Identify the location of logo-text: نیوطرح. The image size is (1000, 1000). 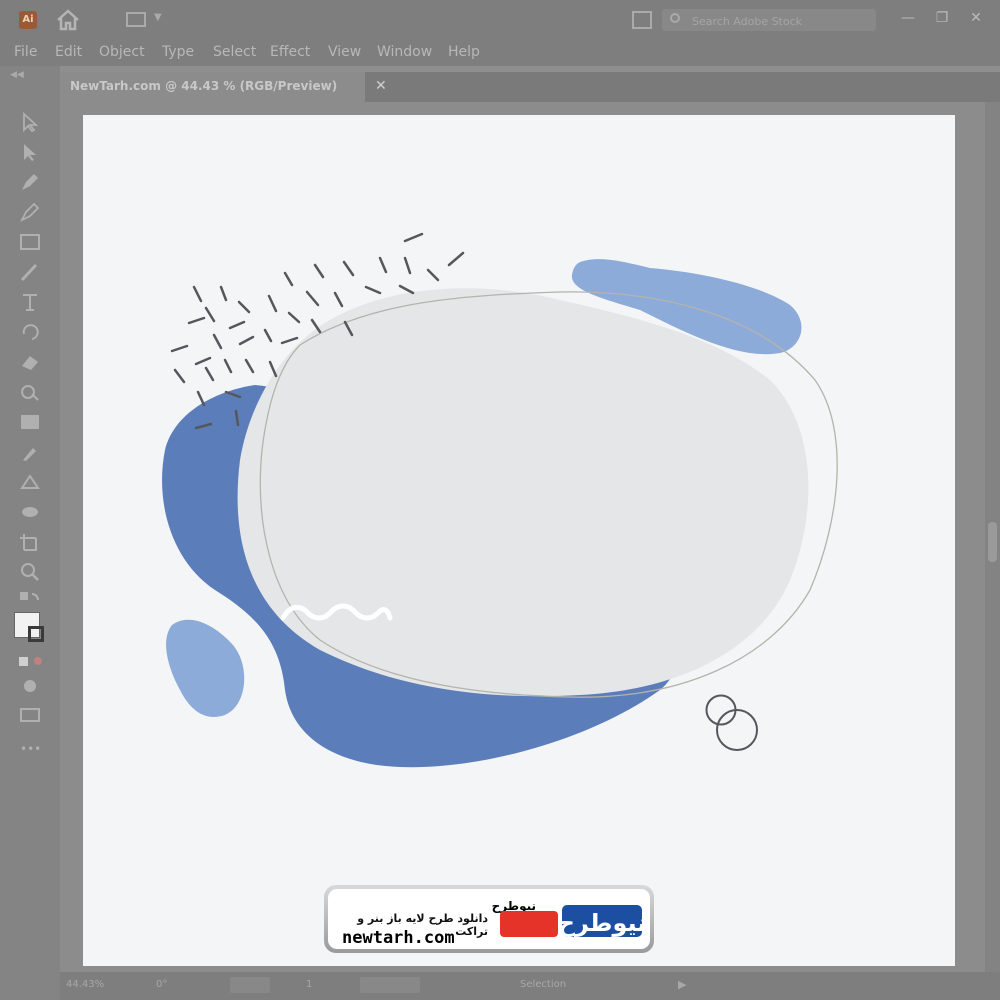
(602, 923).